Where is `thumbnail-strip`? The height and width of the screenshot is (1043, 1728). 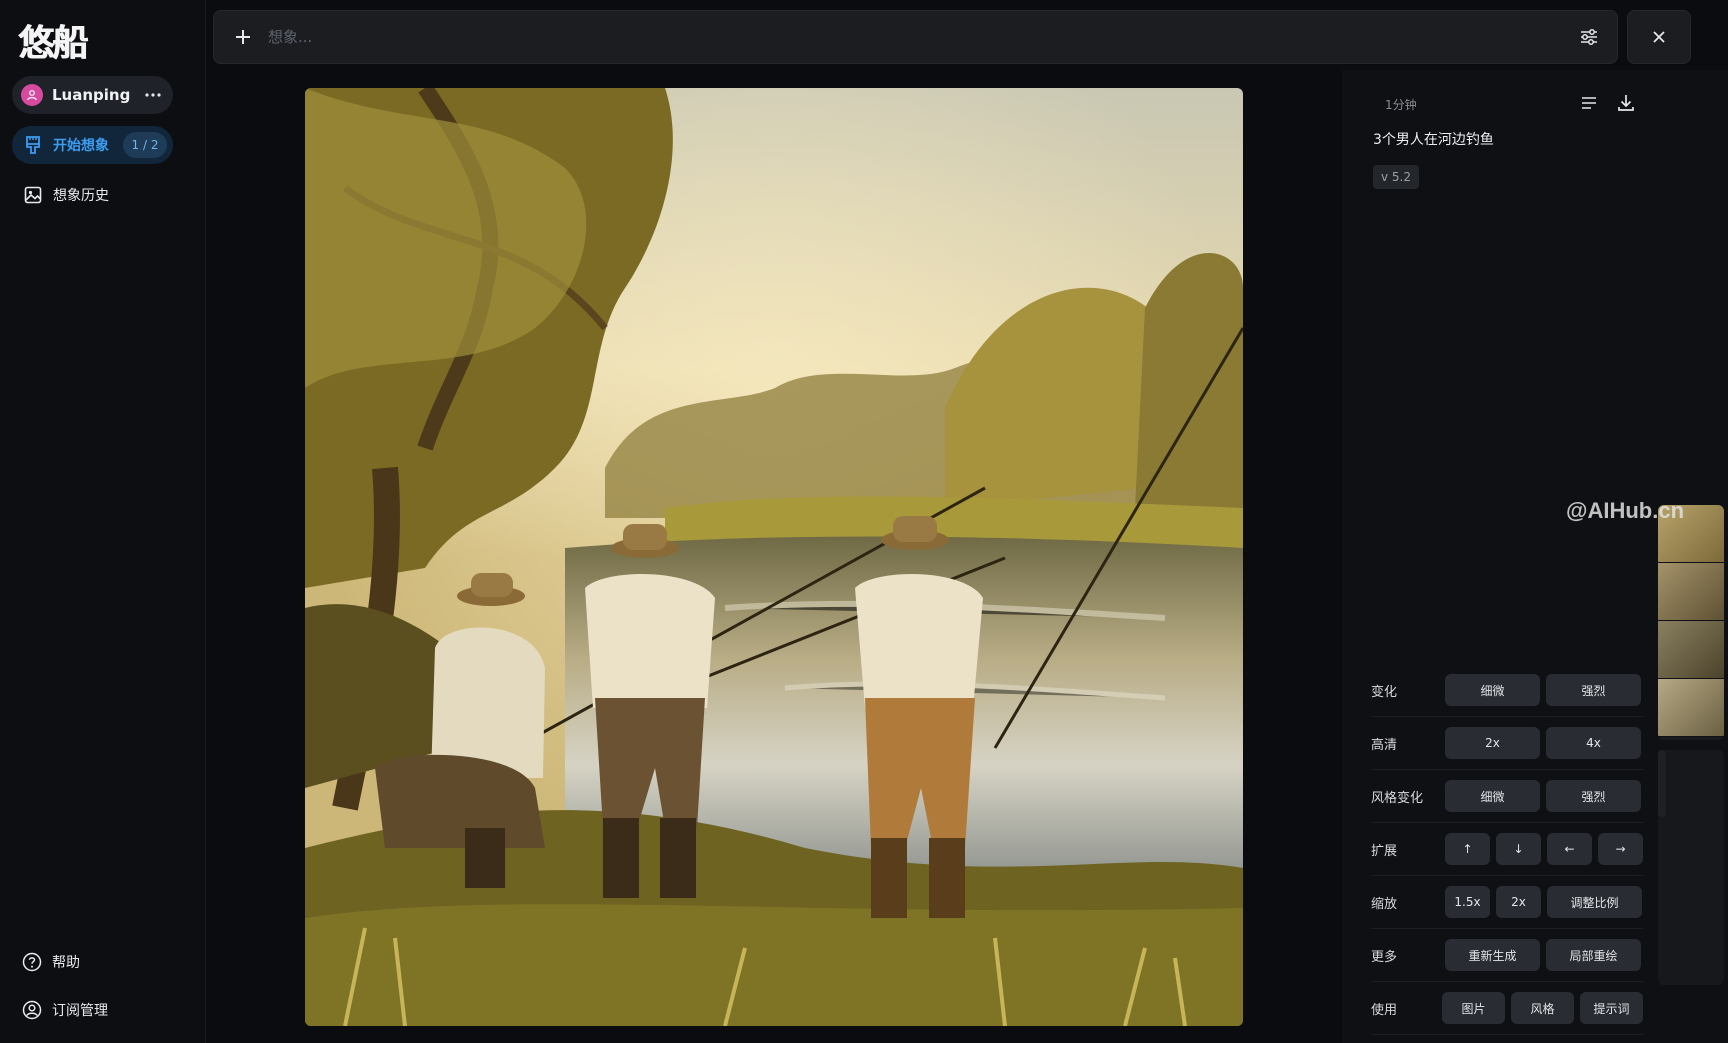
thumbnail-strip is located at coordinates (1691, 622).